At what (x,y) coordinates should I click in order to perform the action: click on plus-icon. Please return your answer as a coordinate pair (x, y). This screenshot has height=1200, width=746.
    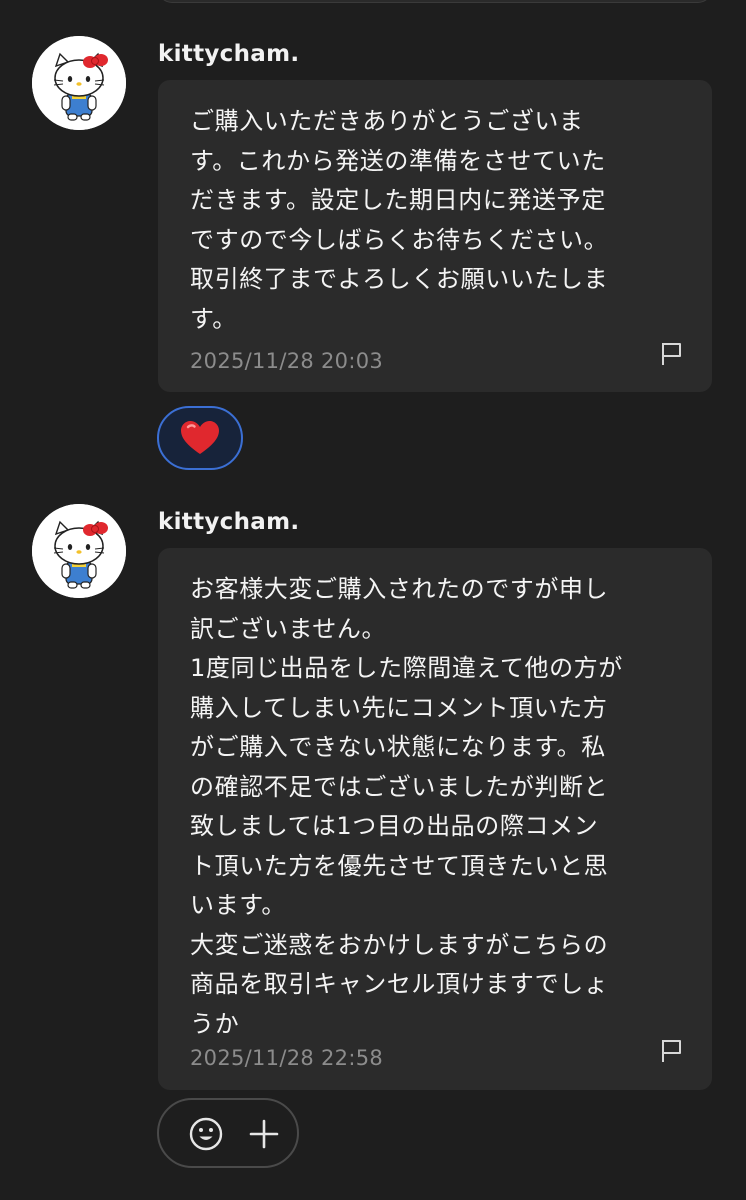
    Looking at the image, I should click on (264, 1134).